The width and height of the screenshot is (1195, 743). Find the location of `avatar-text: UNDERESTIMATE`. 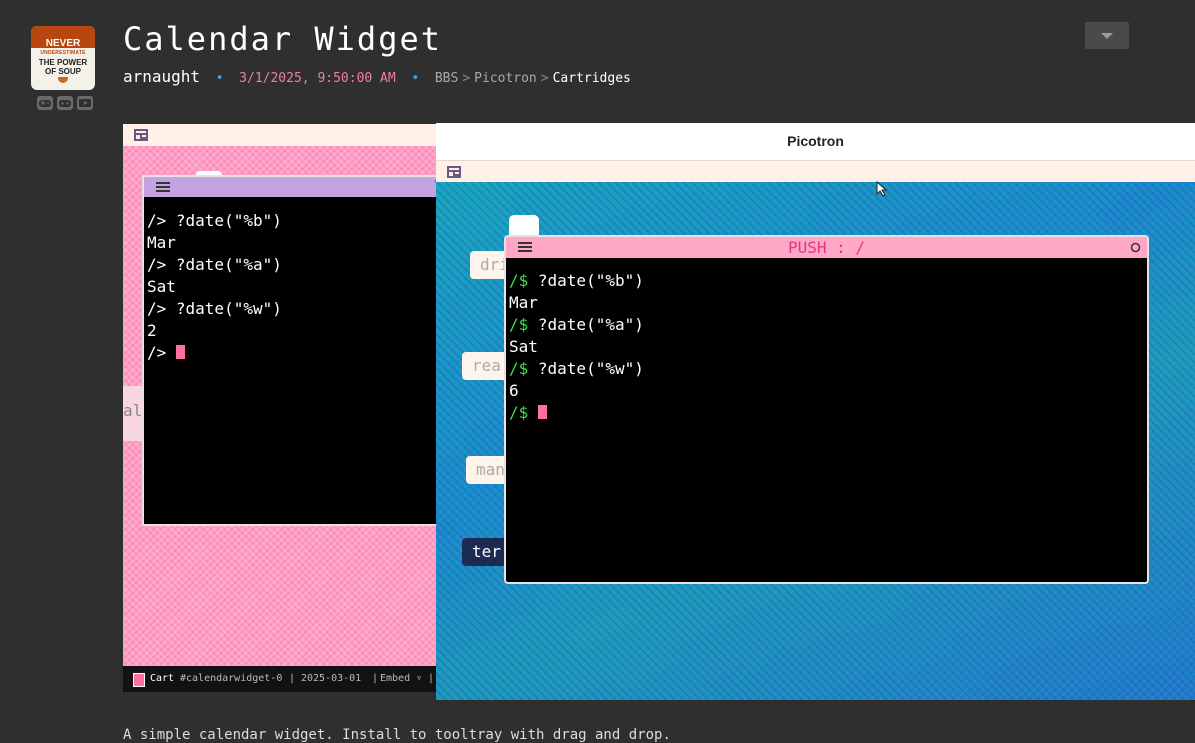

avatar-text: UNDERESTIMATE is located at coordinates (63, 53).